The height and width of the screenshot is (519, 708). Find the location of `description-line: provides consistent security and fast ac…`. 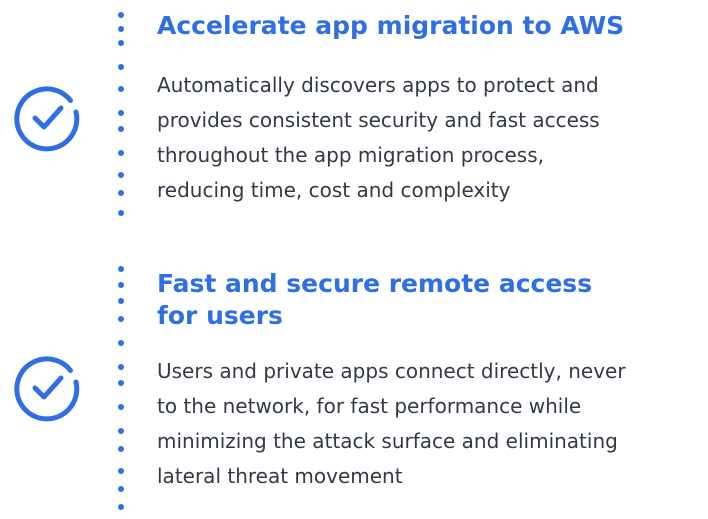

description-line: provides consistent security and fast ac… is located at coordinates (378, 120).